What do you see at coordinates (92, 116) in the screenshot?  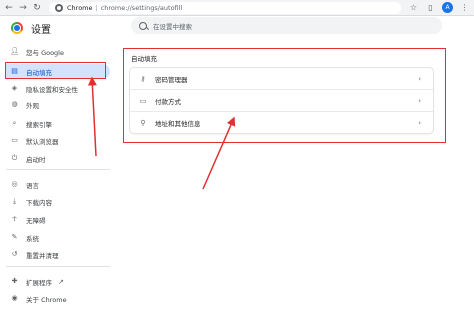 I see `arrow-to-sidebar` at bounding box center [92, 116].